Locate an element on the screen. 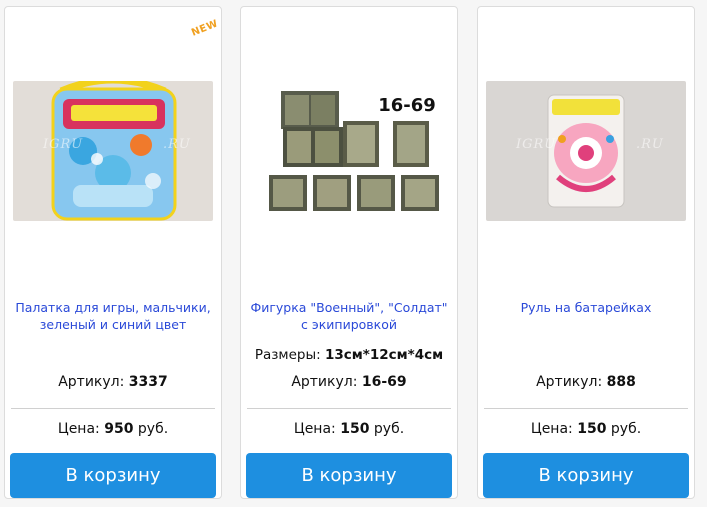  product-image: 16-69 is located at coordinates (349, 151).